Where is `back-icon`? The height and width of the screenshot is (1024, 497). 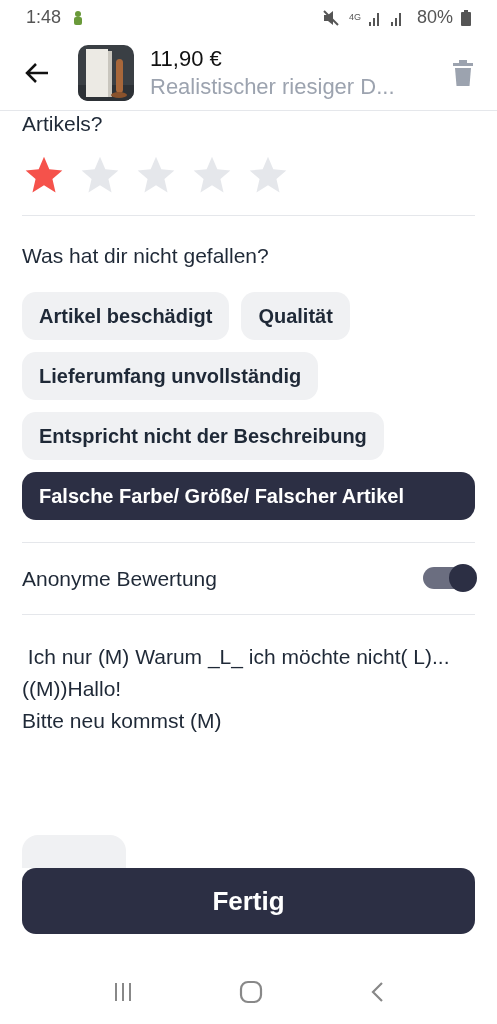
back-icon is located at coordinates (37, 72).